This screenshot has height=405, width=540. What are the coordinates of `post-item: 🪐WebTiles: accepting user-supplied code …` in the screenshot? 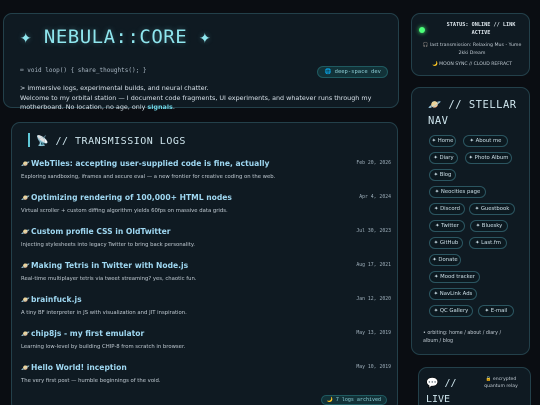 It's located at (206, 169).